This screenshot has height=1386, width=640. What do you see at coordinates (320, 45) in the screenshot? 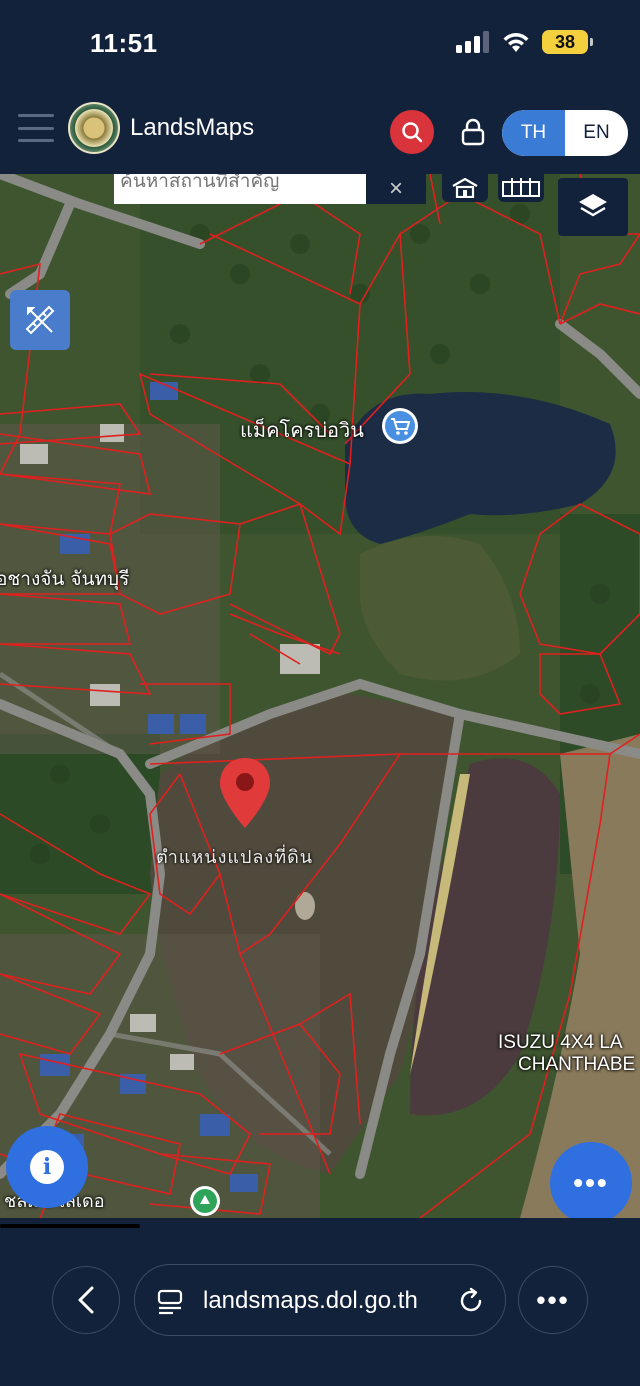
I see `status-bar: 11:51 38` at bounding box center [320, 45].